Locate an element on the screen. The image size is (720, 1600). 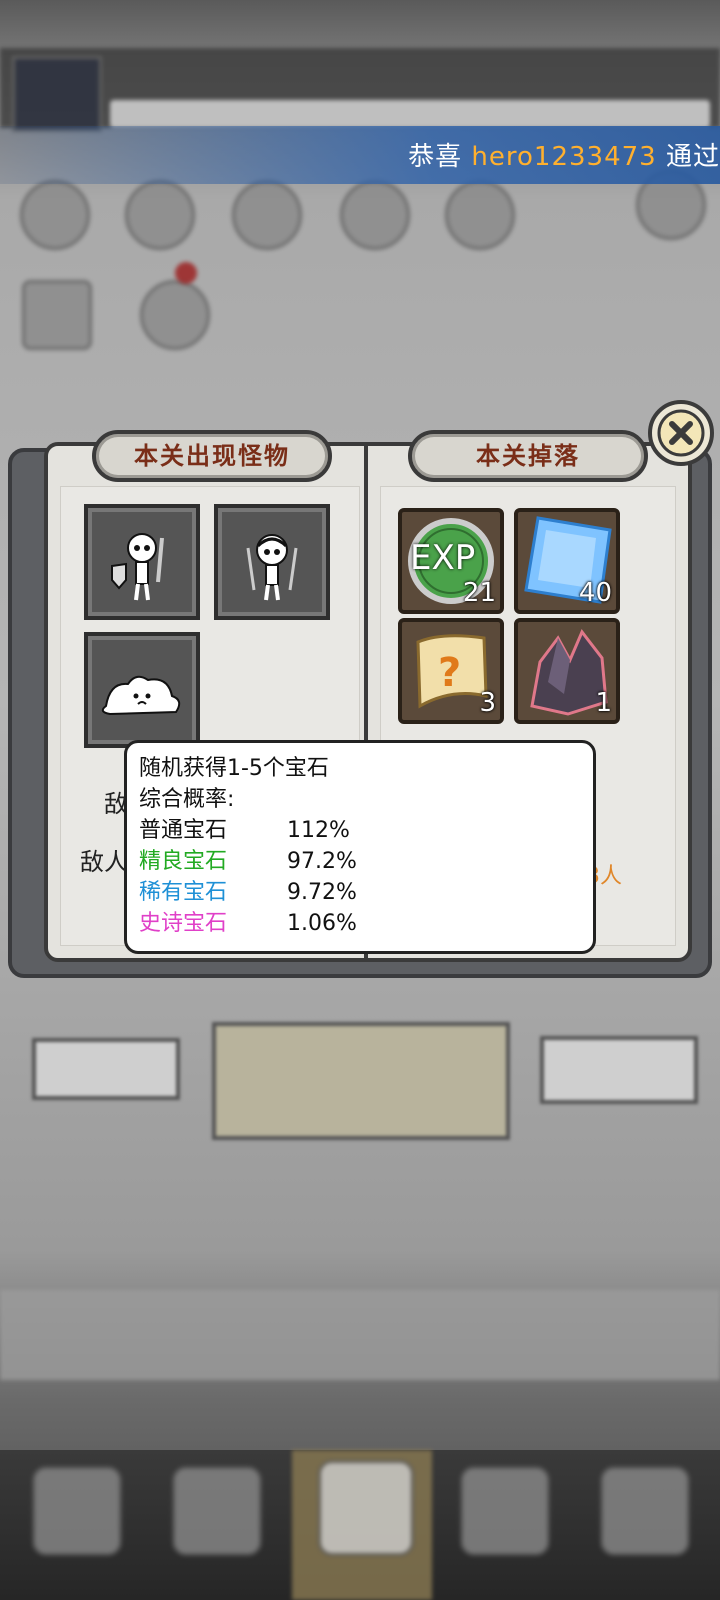
drops-title: 本关掉落 is located at coordinates (528, 456).